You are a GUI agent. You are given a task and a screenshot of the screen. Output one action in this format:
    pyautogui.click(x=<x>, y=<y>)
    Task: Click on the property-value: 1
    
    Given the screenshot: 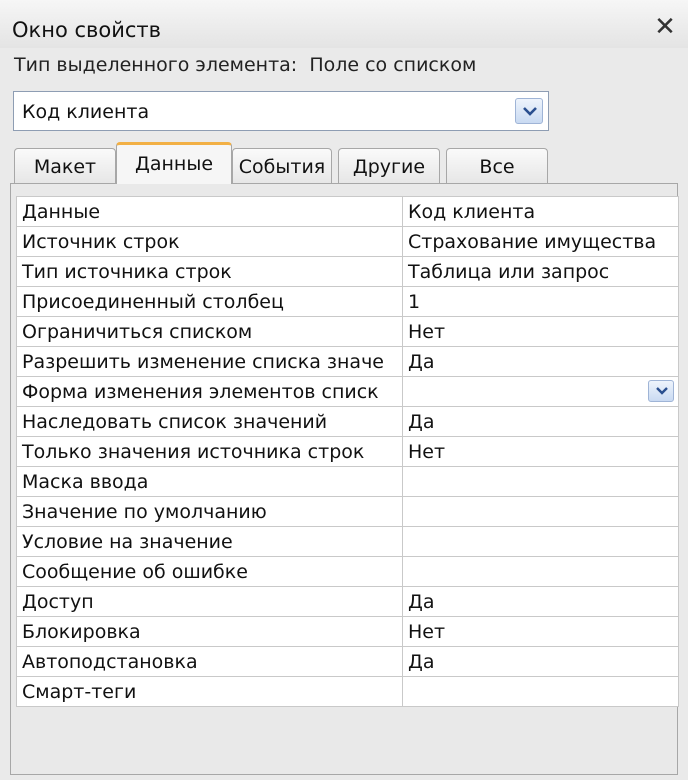 What is the action you would take?
    pyautogui.click(x=540, y=301)
    